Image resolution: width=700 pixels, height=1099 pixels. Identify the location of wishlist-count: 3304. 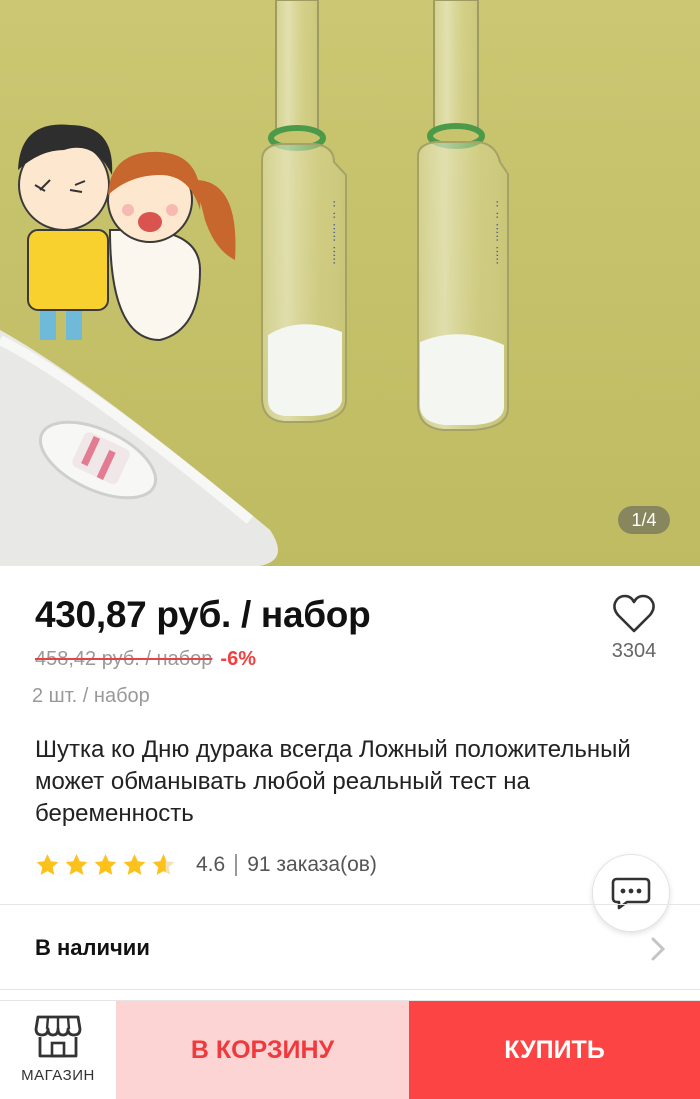
(634, 651).